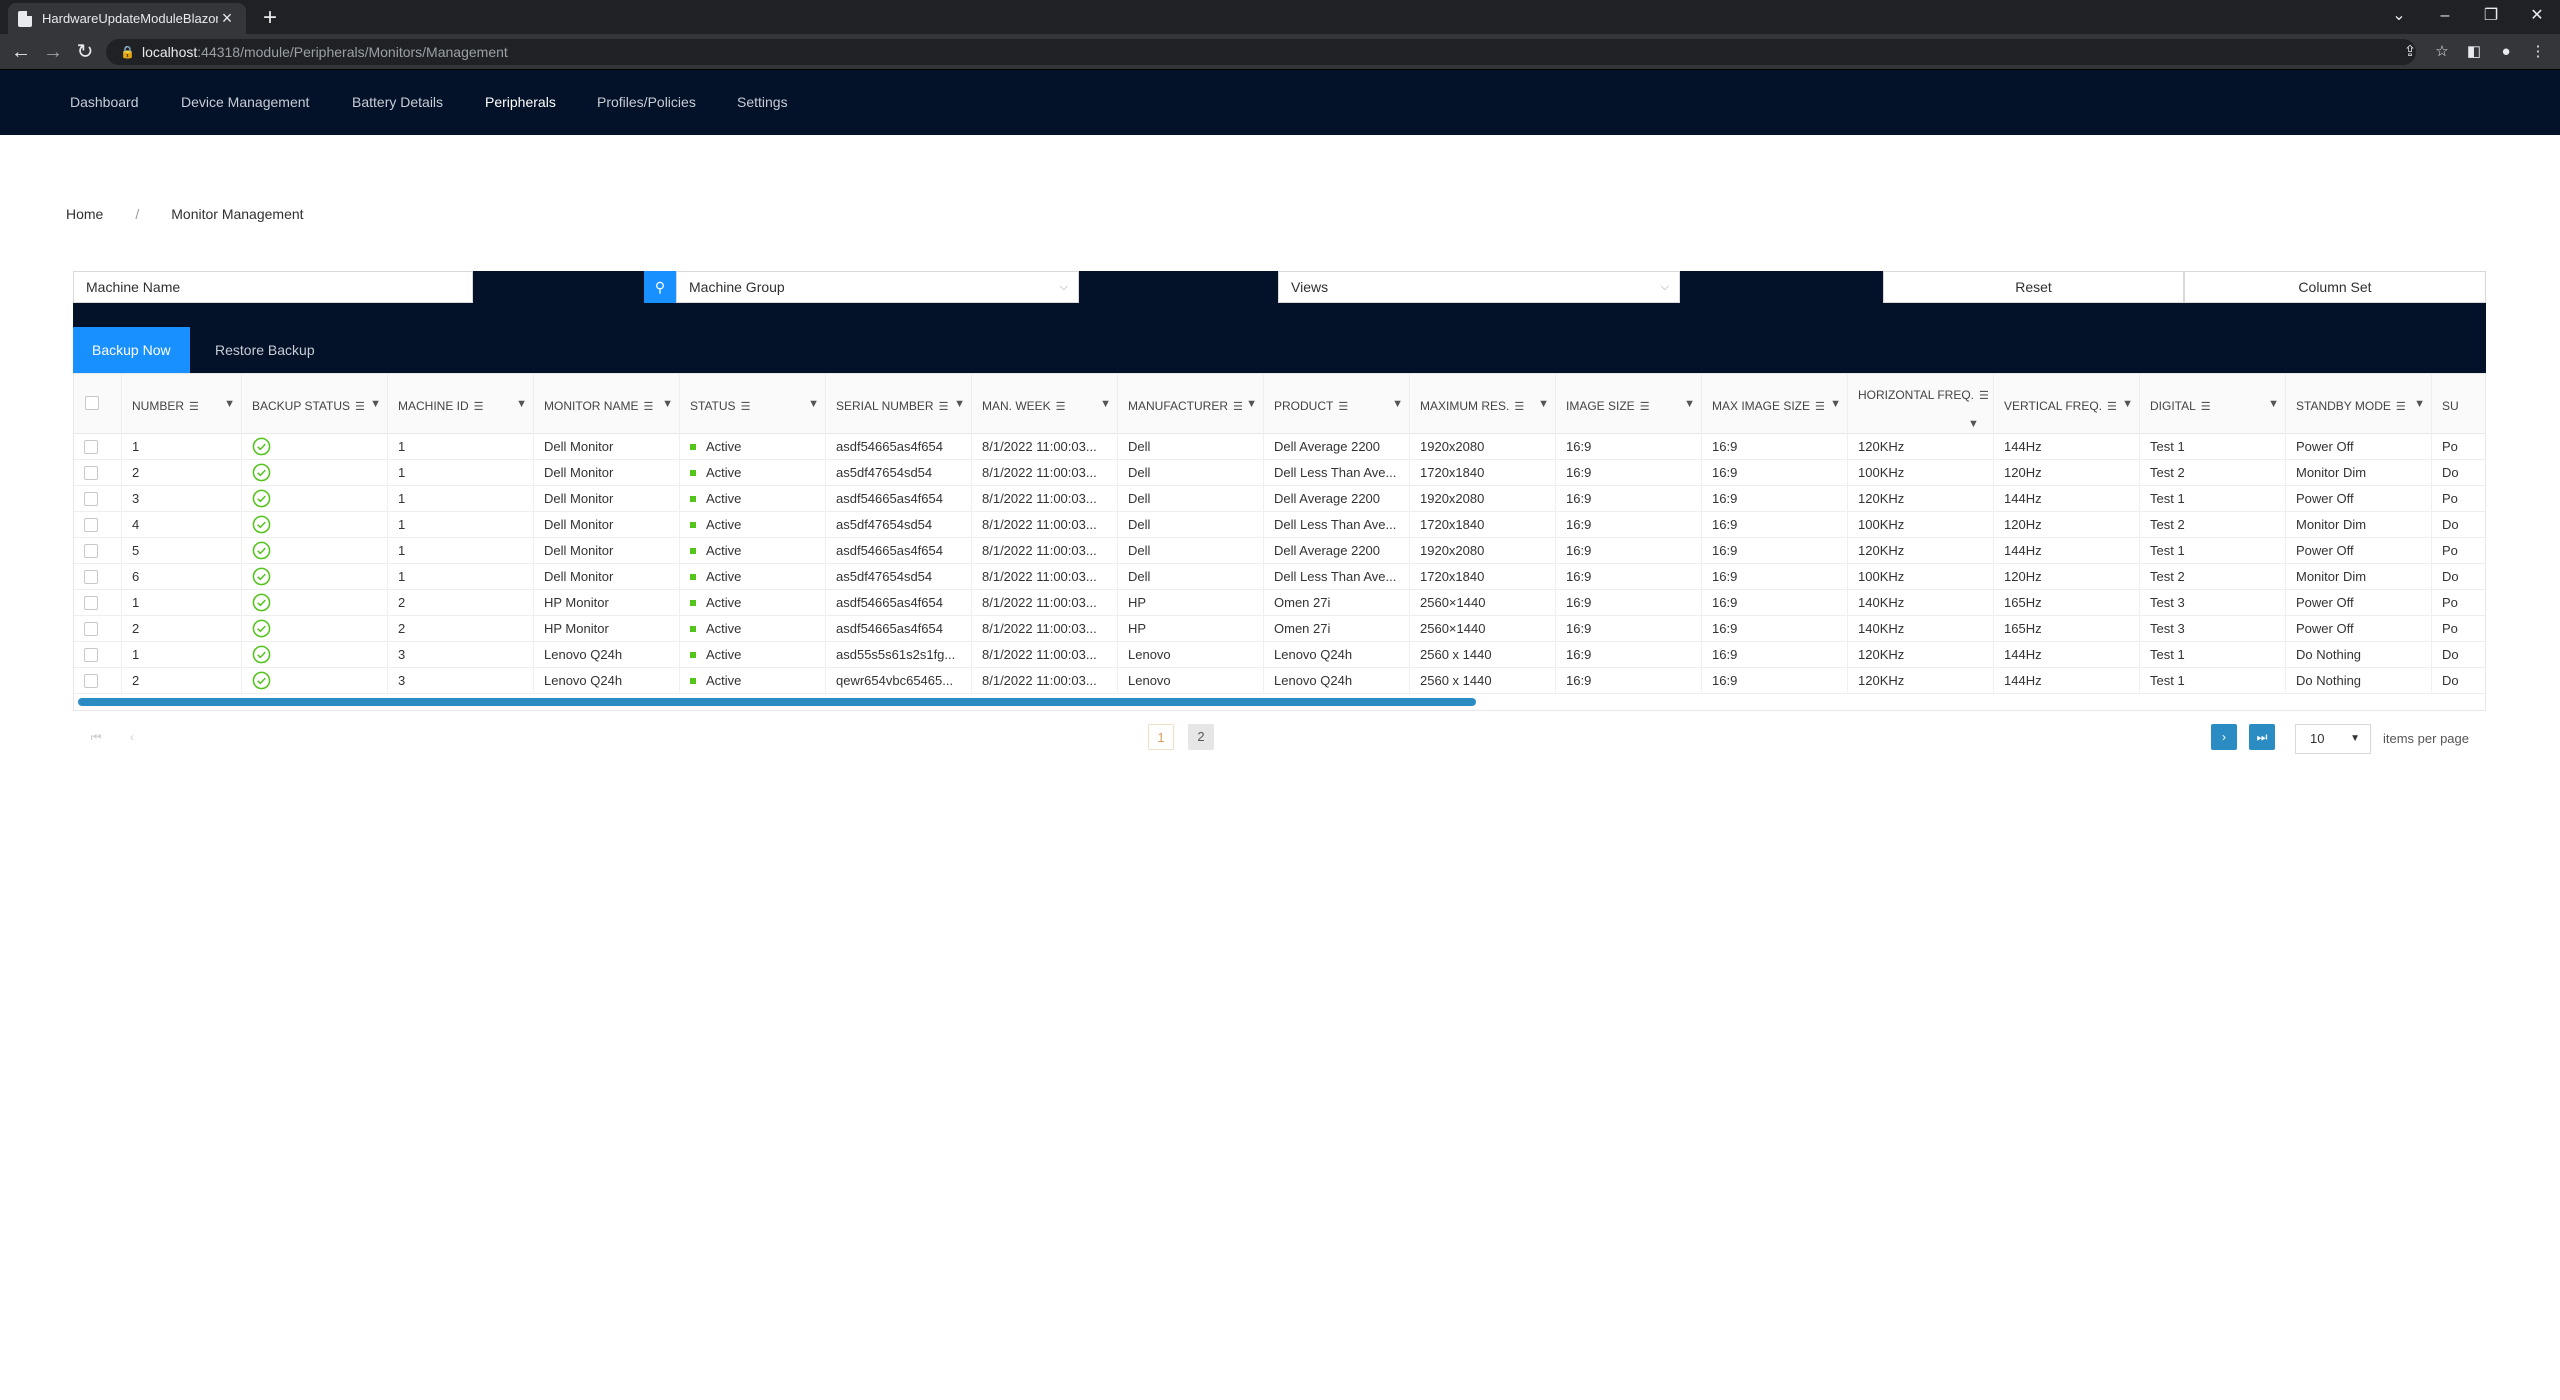  Describe the element at coordinates (2213, 404) in the screenshot. I see `column-header-digital: Digital ☰ ▼` at that location.